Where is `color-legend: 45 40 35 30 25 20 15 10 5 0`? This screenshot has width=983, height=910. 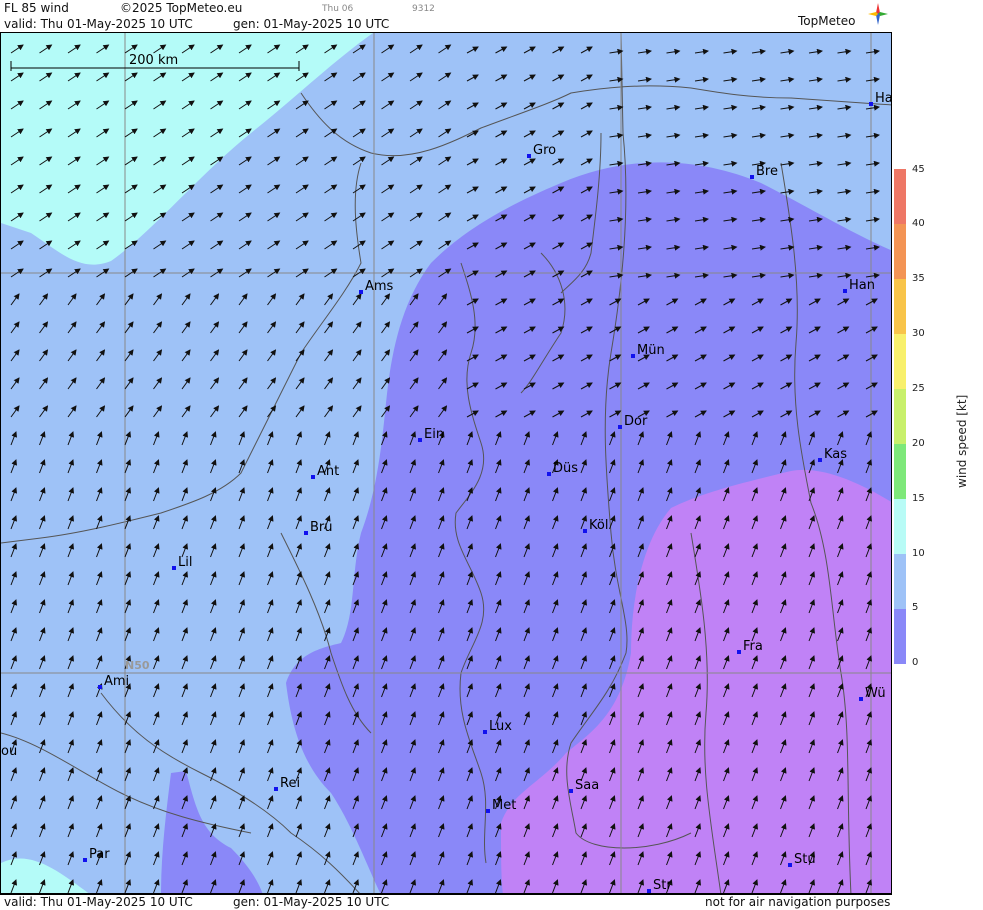 color-legend: 45 40 35 30 25 20 15 10 5 0 is located at coordinates (937, 454).